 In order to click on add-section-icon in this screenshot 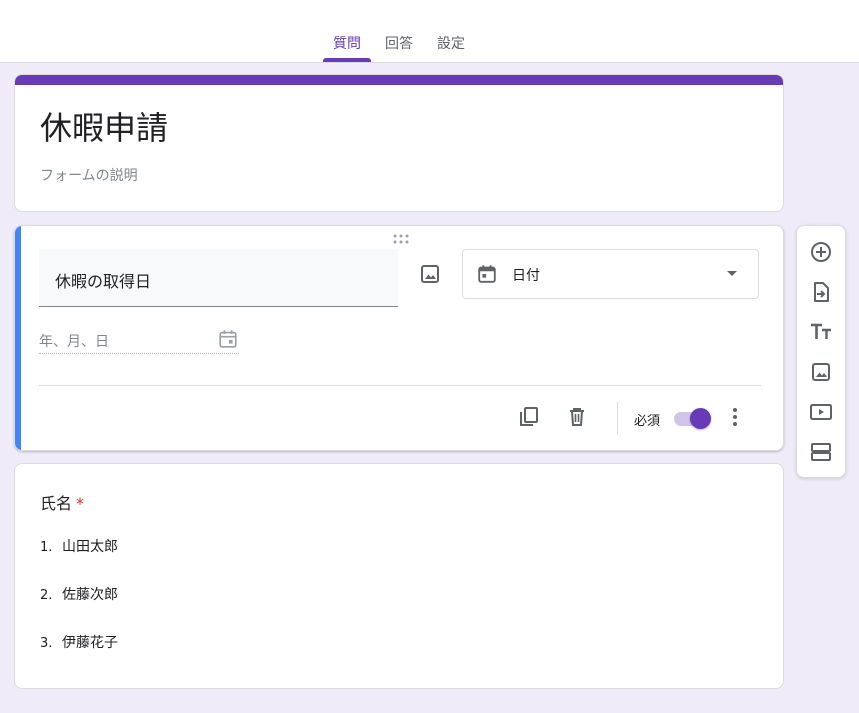, I will do `click(821, 452)`.